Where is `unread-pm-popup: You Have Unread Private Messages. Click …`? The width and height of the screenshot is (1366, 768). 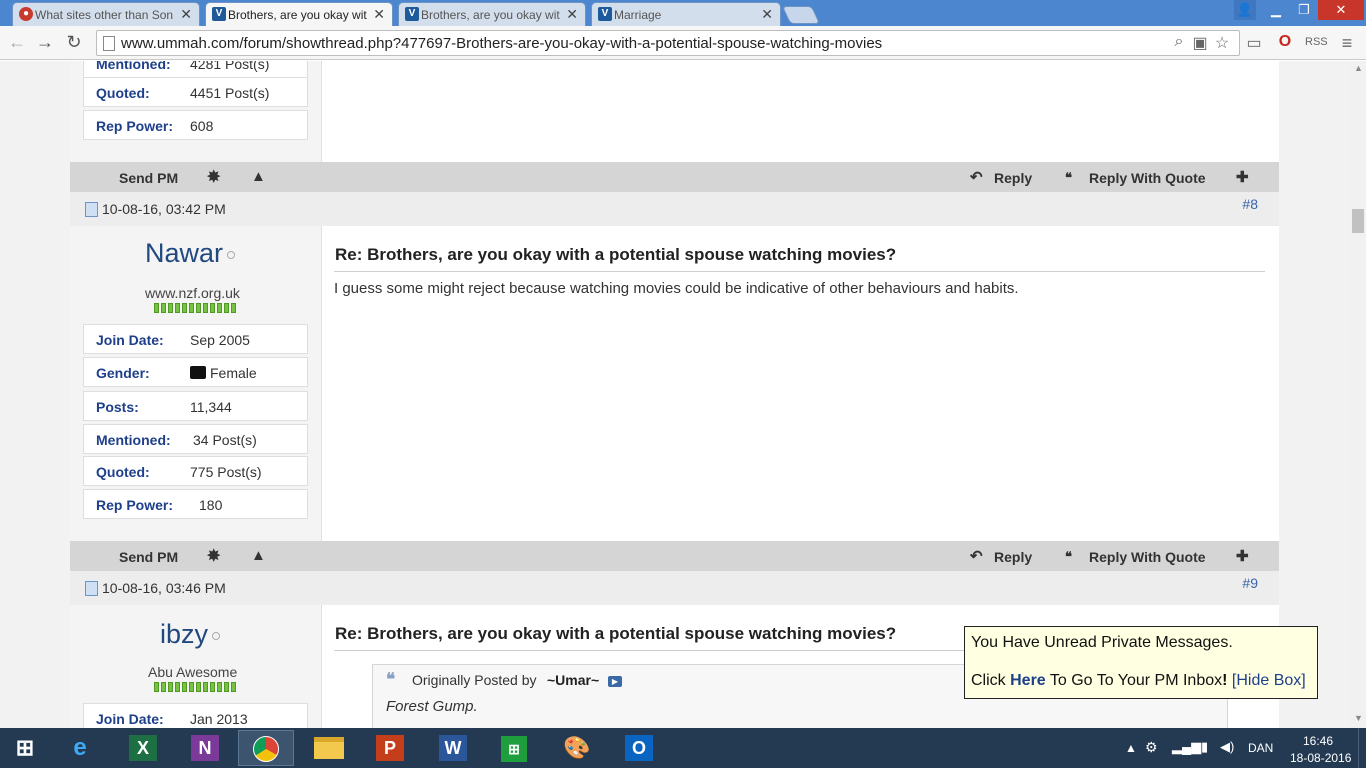
unread-pm-popup: You Have Unread Private Messages. Click … is located at coordinates (1141, 662).